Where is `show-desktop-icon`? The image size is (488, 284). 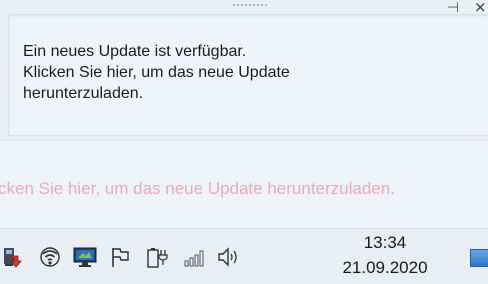
show-desktop-icon is located at coordinates (479, 258).